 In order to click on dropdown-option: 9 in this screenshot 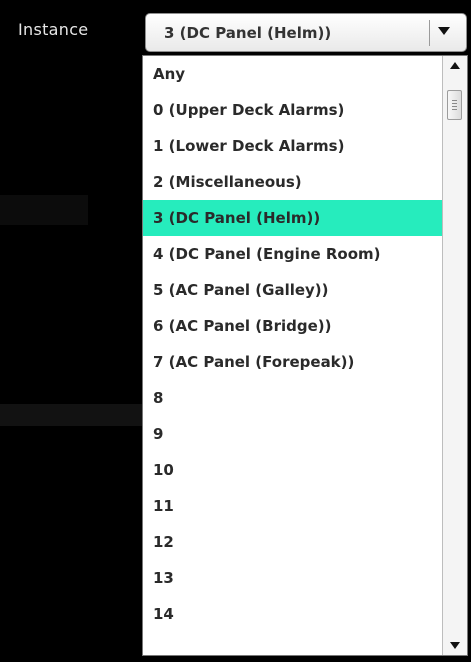, I will do `click(292, 434)`.